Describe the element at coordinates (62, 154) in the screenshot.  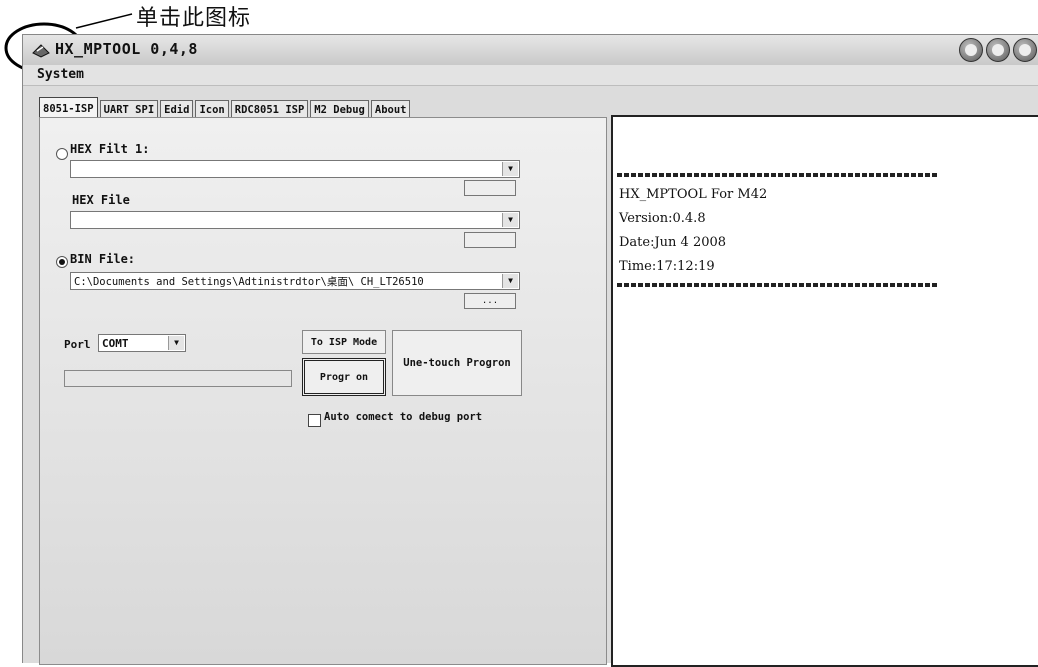
I see `hex-file1-radio` at that location.